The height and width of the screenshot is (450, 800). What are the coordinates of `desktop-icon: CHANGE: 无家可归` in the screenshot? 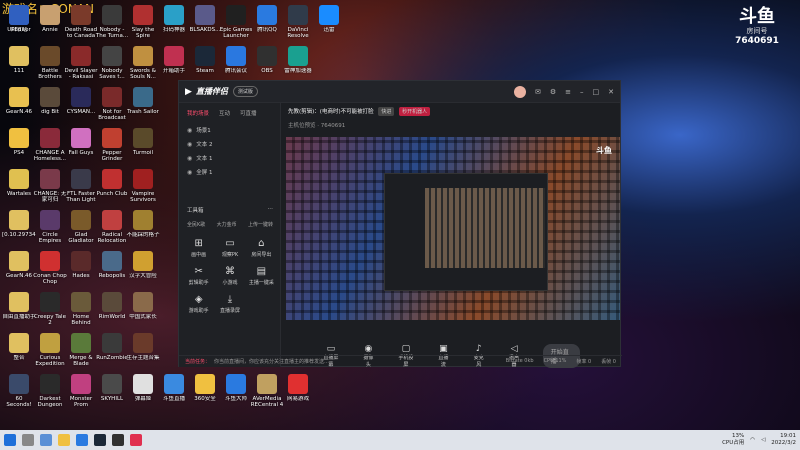 It's located at (50, 189).